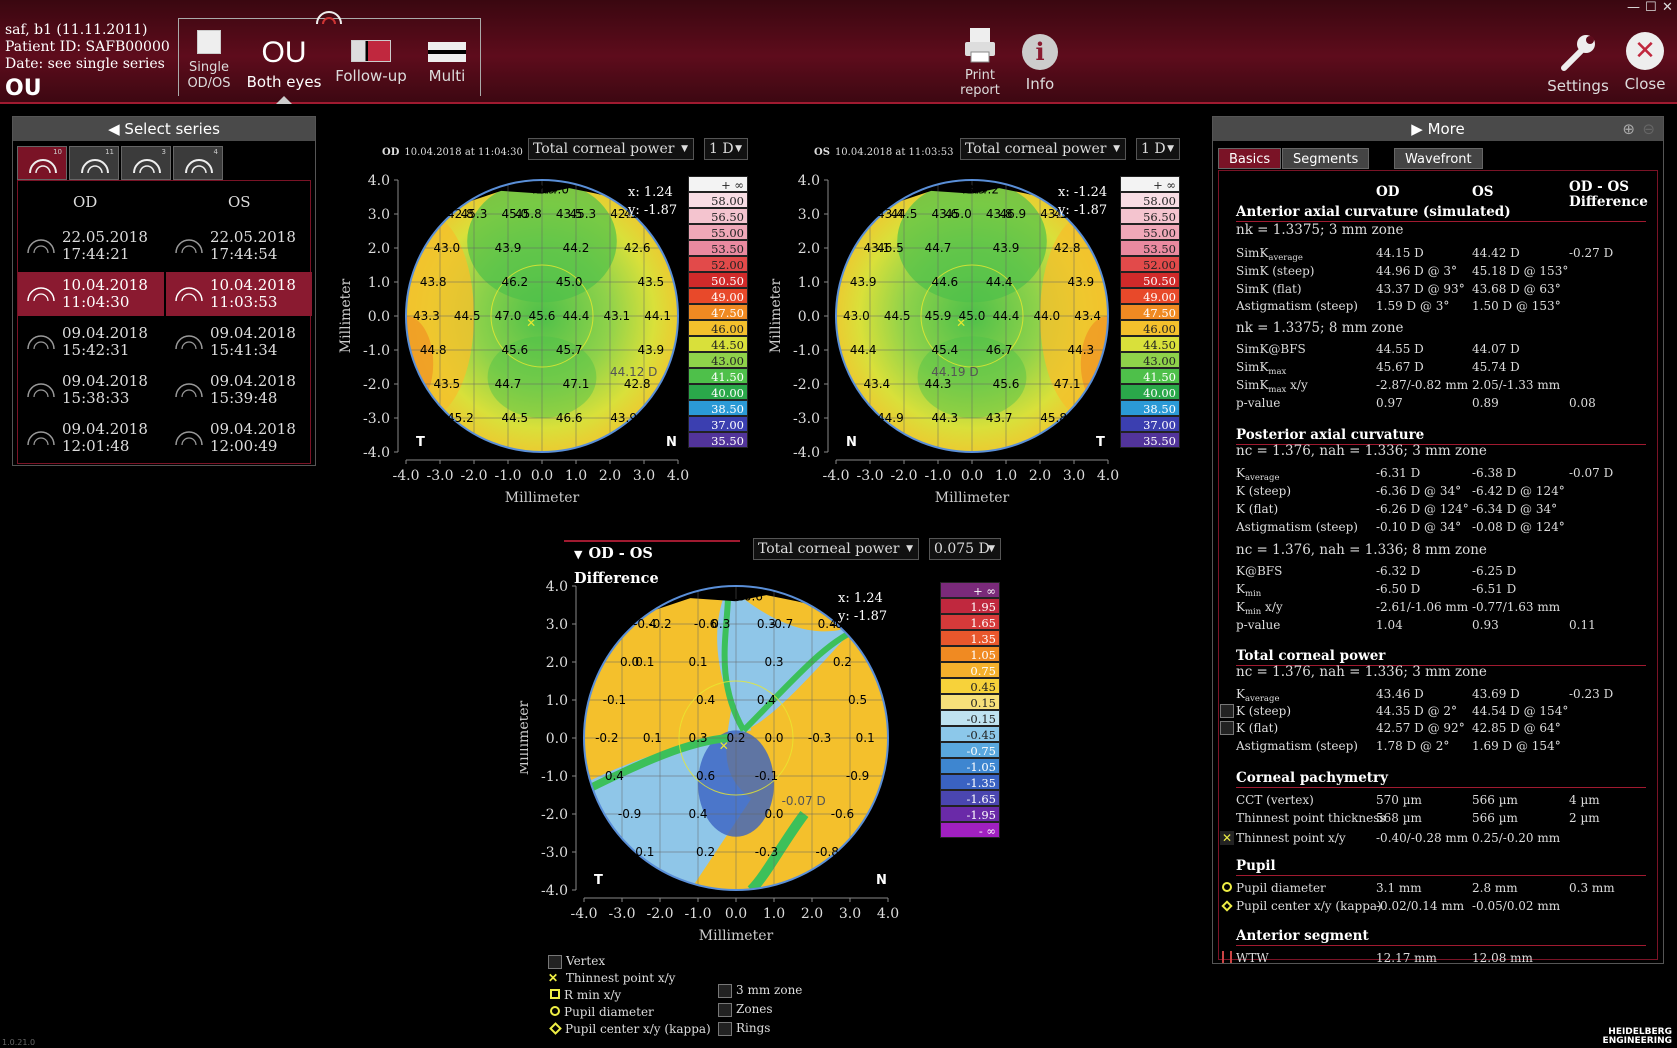 The width and height of the screenshot is (1677, 1048). Describe the element at coordinates (91, 342) in the screenshot. I see `series-entry-od: 09.04.2018 15:42:31` at that location.